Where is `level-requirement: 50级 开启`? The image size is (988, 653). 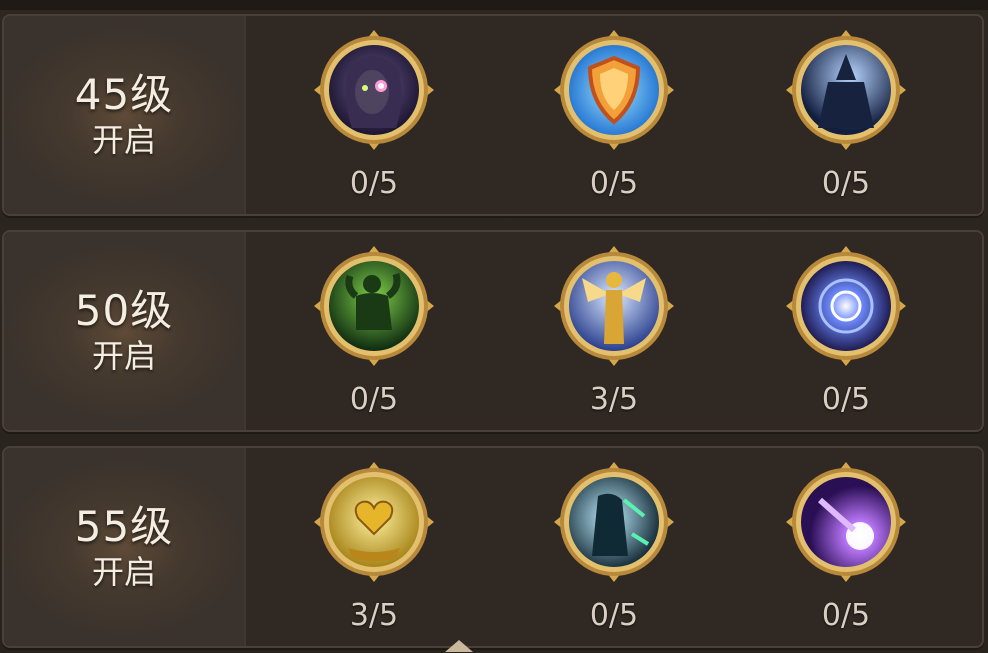 level-requirement: 50级 开启 is located at coordinates (124, 331).